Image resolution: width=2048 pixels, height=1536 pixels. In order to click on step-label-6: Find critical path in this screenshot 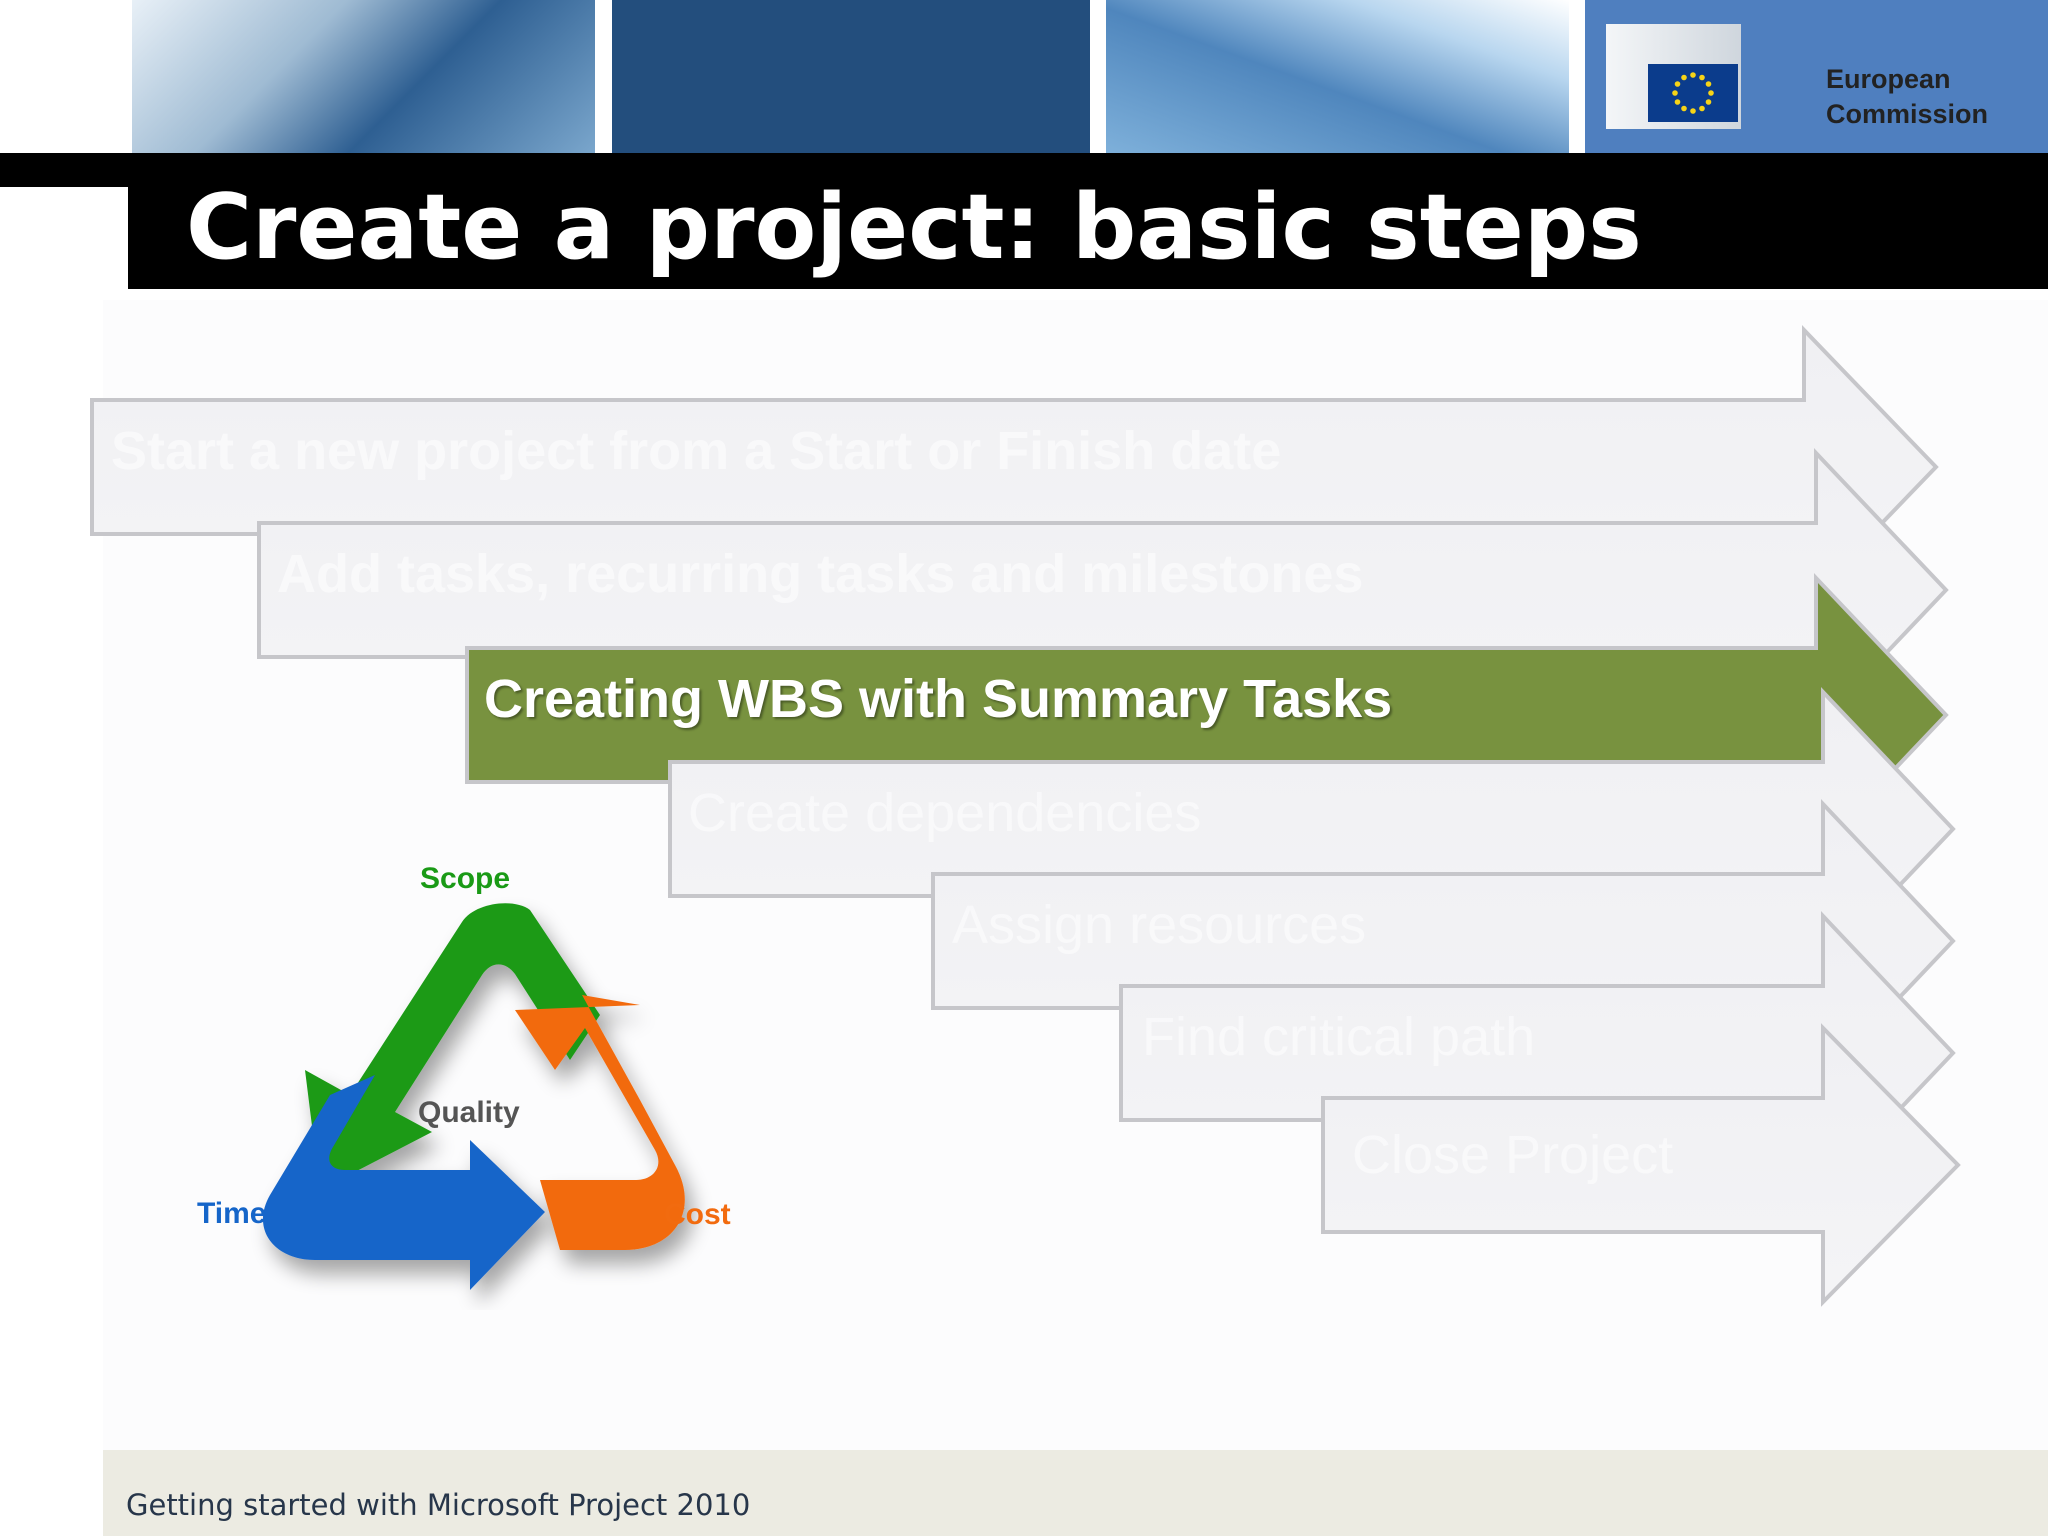, I will do `click(1339, 1037)`.